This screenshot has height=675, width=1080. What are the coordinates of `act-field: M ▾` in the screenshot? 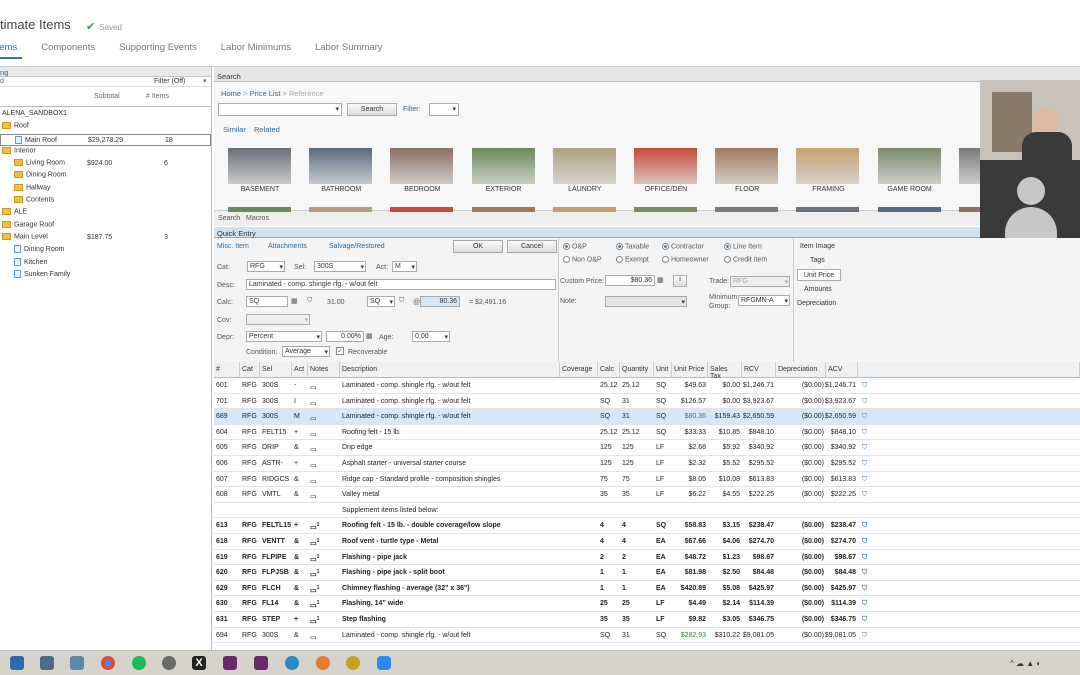 It's located at (404, 266).